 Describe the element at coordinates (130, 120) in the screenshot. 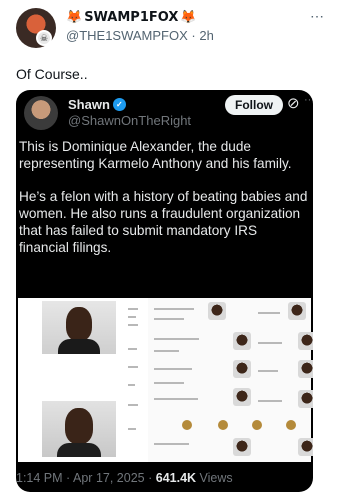

I see `embed-handle: @ShawnOnTheRight` at that location.